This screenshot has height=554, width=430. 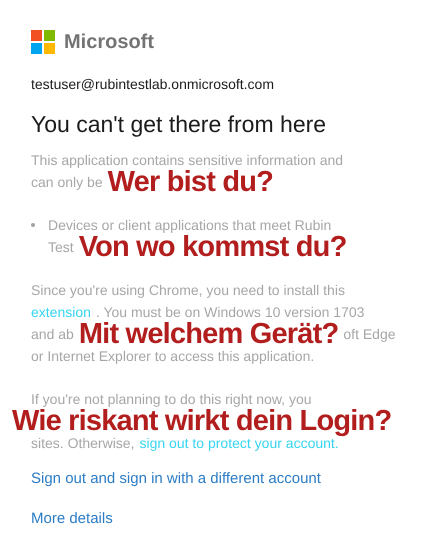 I want to click on body-text: and ab, so click(x=52, y=334).